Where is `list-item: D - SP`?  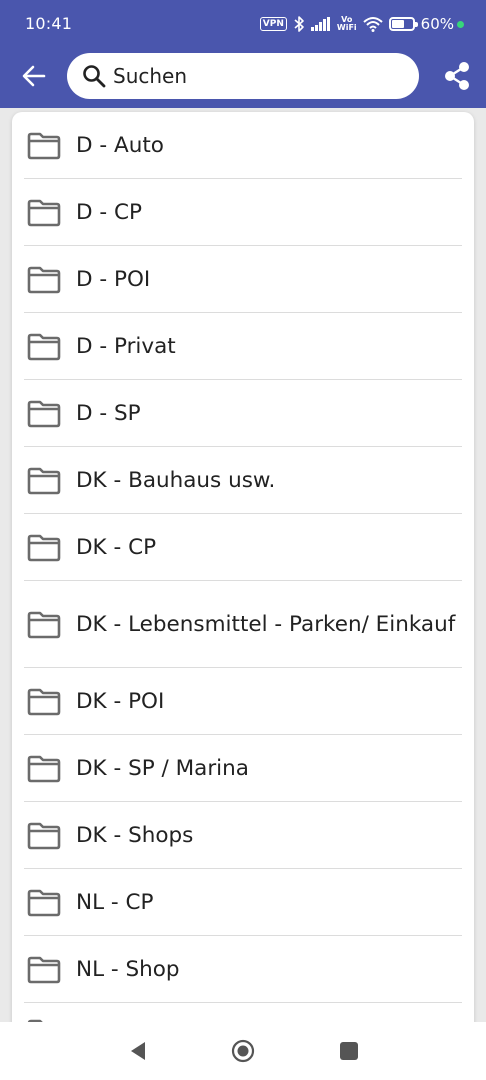 list-item: D - SP is located at coordinates (243, 413).